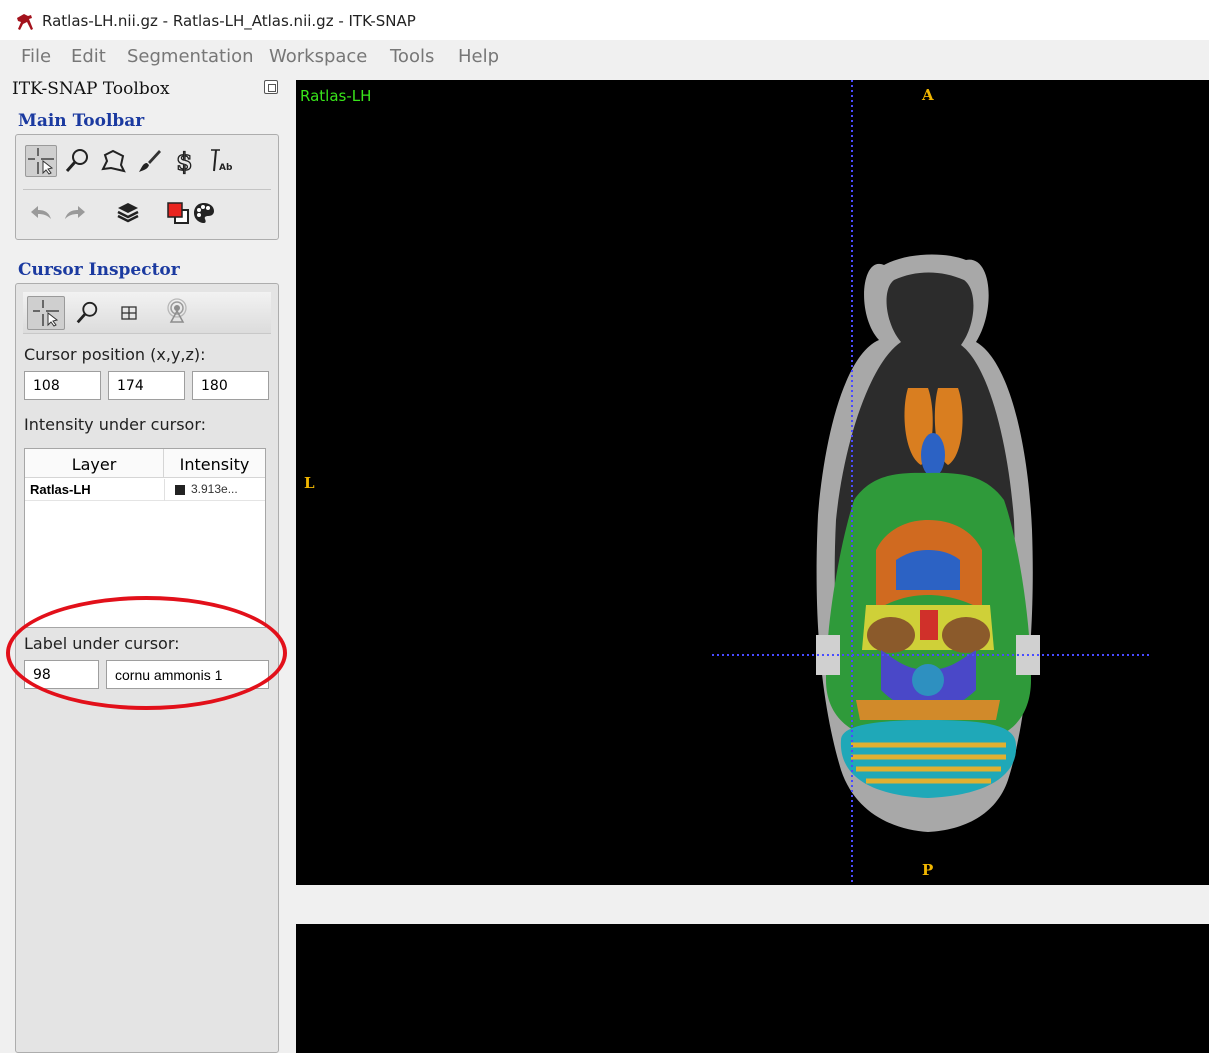  I want to click on inspector-tab-layout, so click(129, 313).